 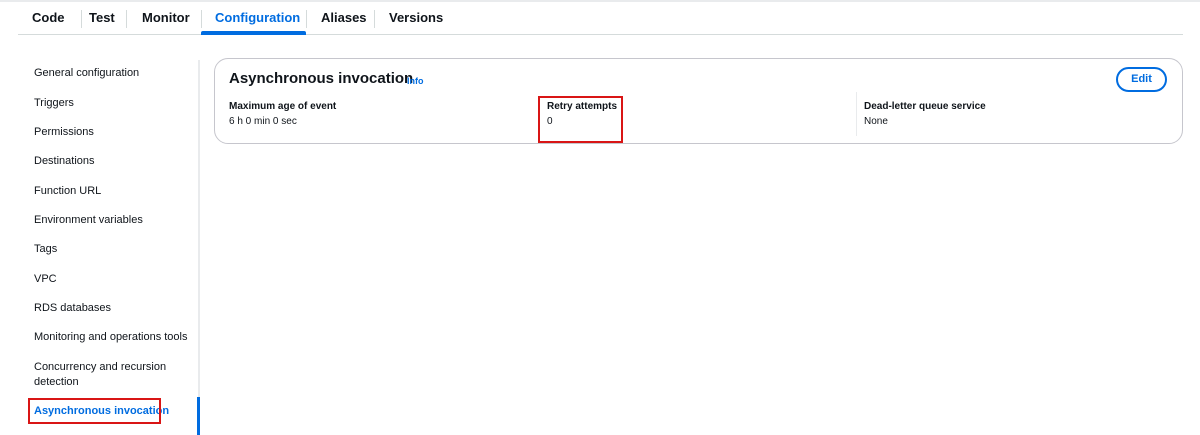 What do you see at coordinates (102, 18) in the screenshot?
I see `tab-test: Test` at bounding box center [102, 18].